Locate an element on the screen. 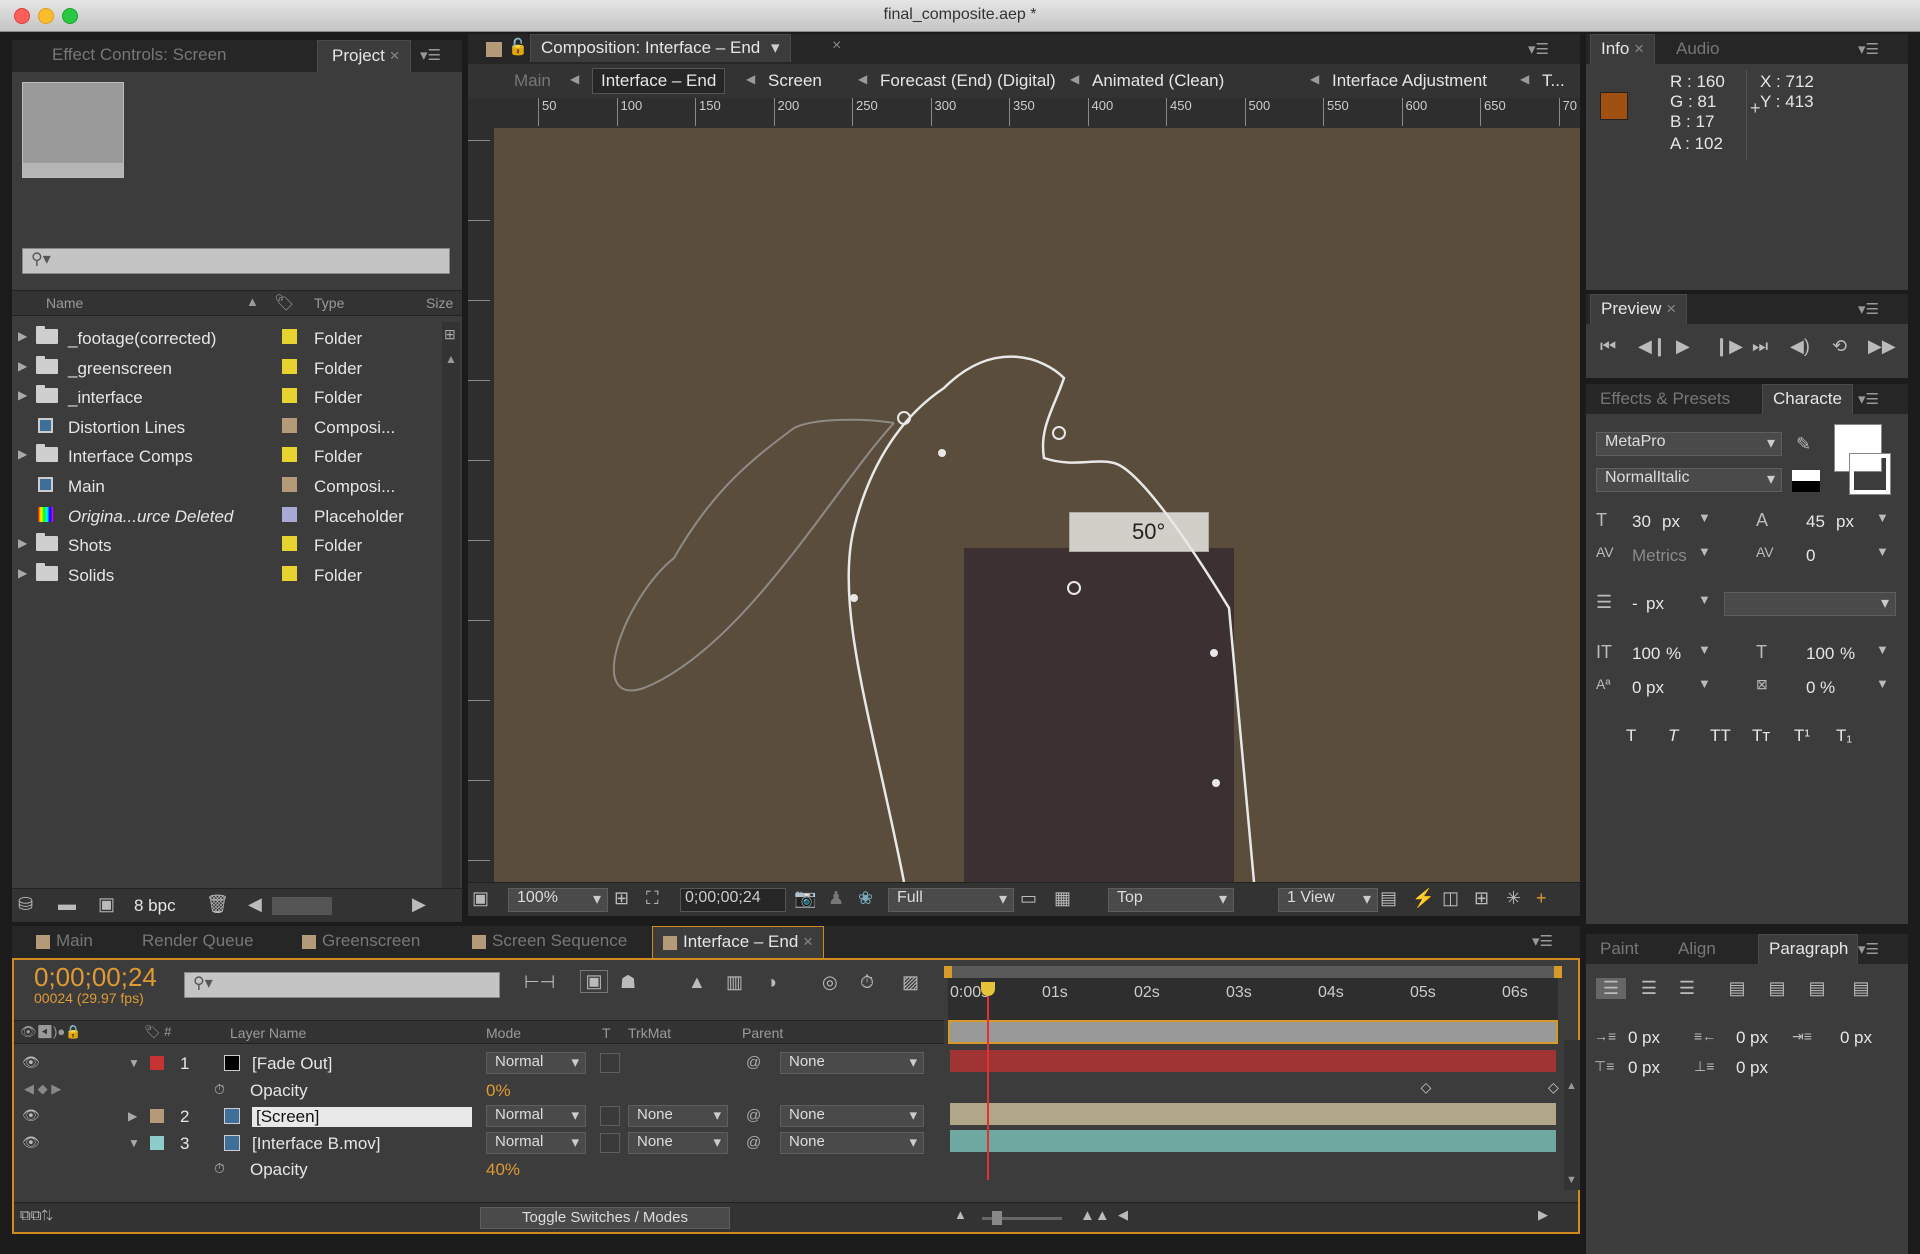 The image size is (1920, 1254). text-style-button: Tт is located at coordinates (1761, 736).